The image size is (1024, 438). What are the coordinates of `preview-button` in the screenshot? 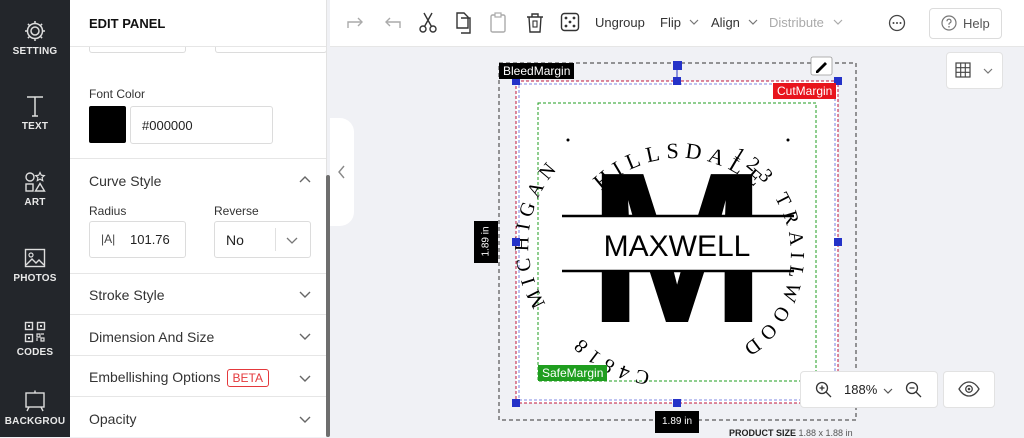 It's located at (969, 389).